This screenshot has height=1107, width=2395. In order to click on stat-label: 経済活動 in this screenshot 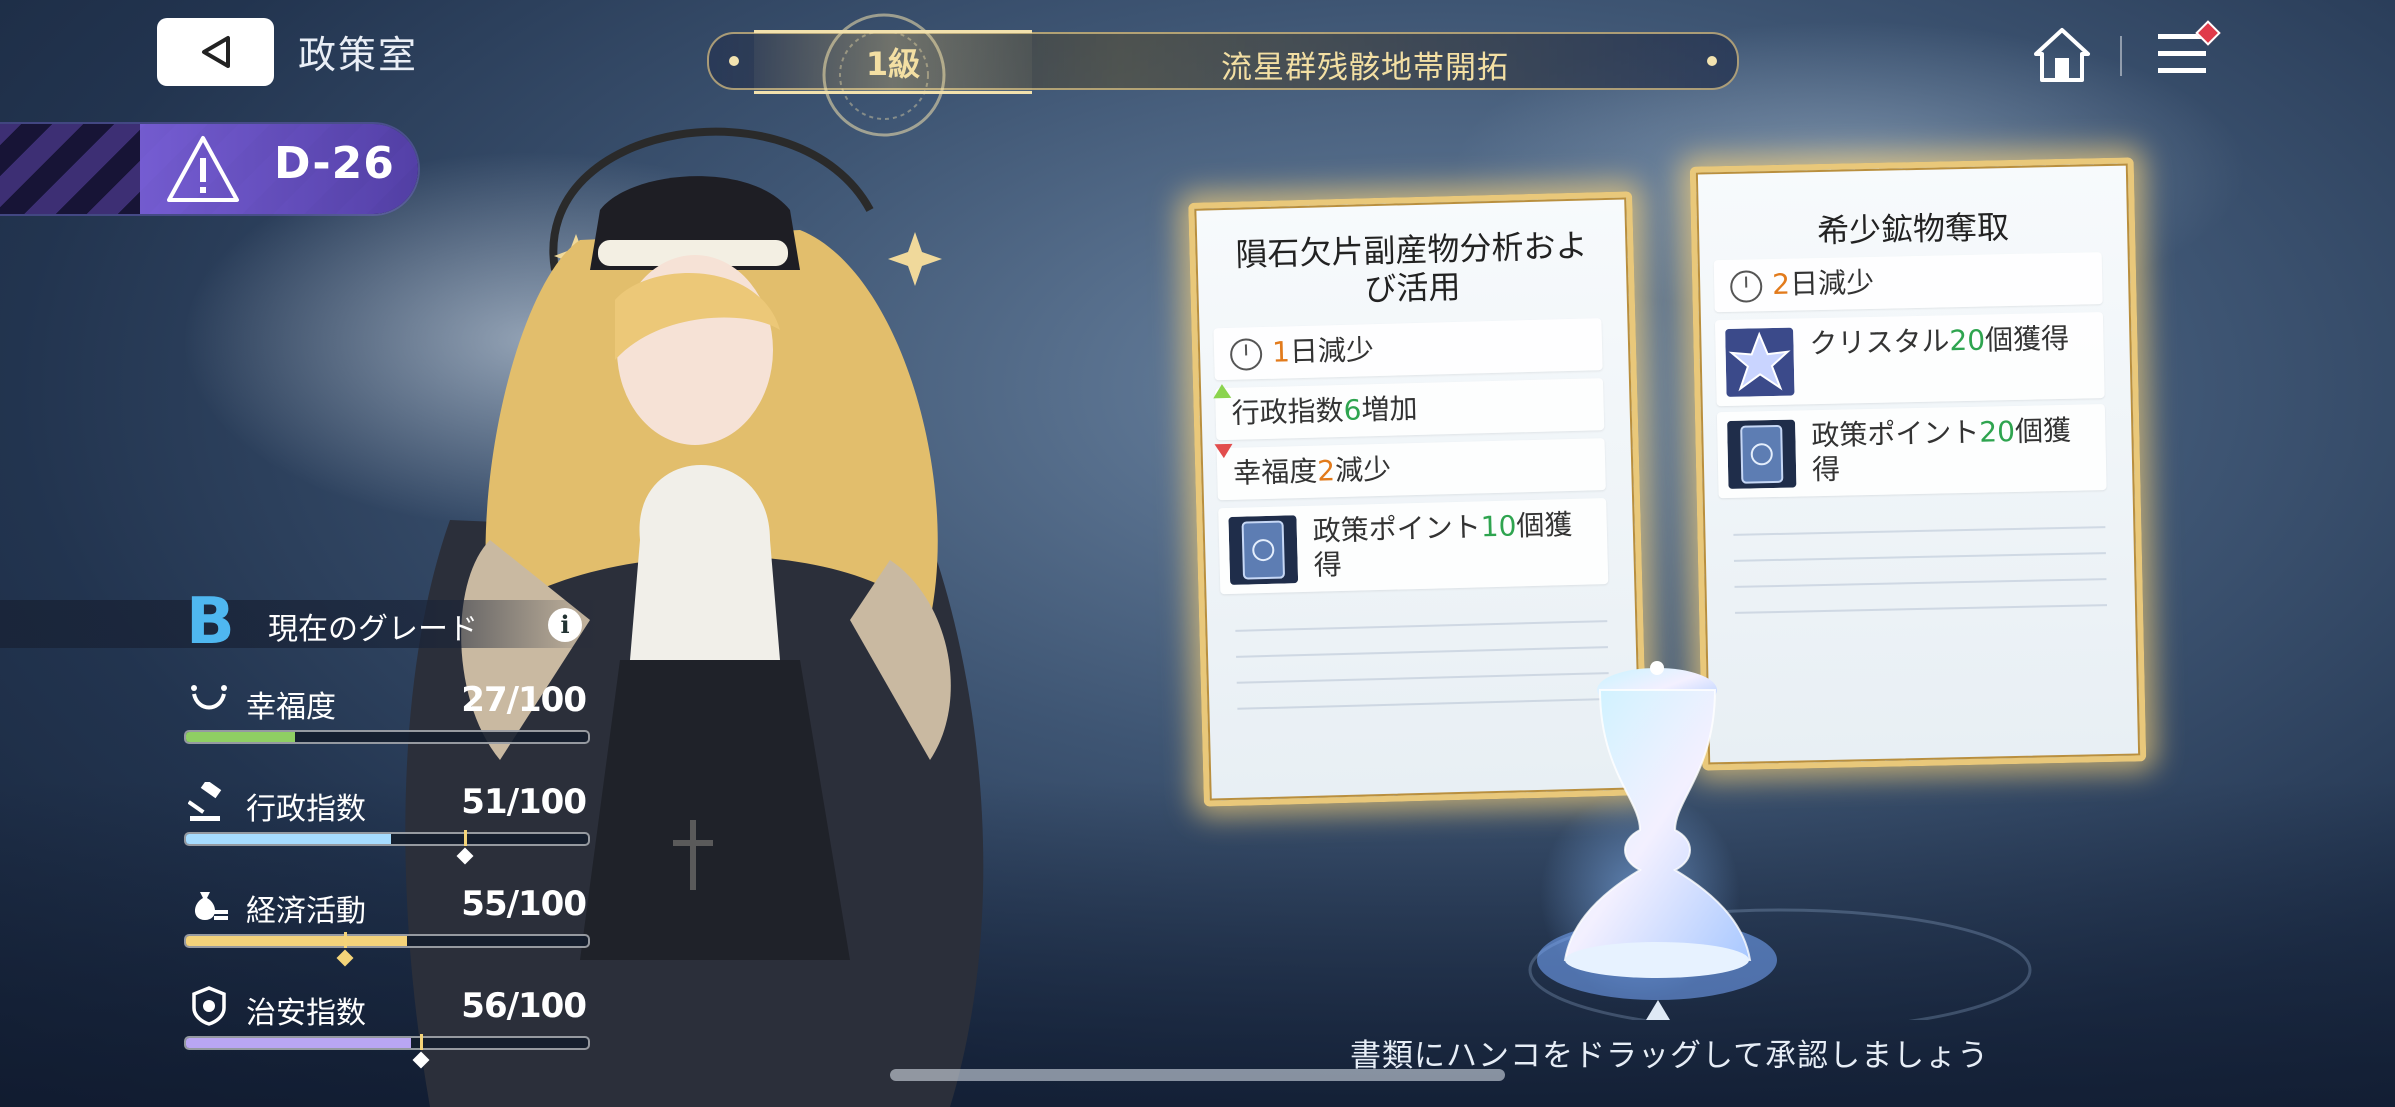, I will do `click(306, 911)`.